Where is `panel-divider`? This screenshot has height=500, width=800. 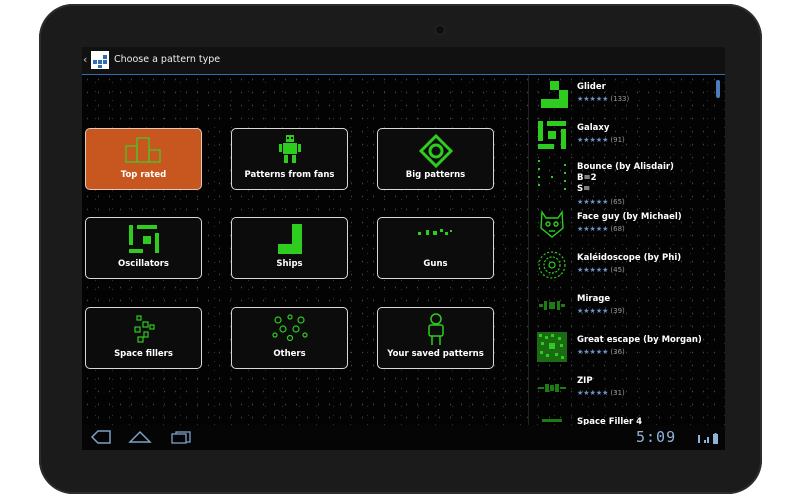
panel-divider is located at coordinates (528, 250).